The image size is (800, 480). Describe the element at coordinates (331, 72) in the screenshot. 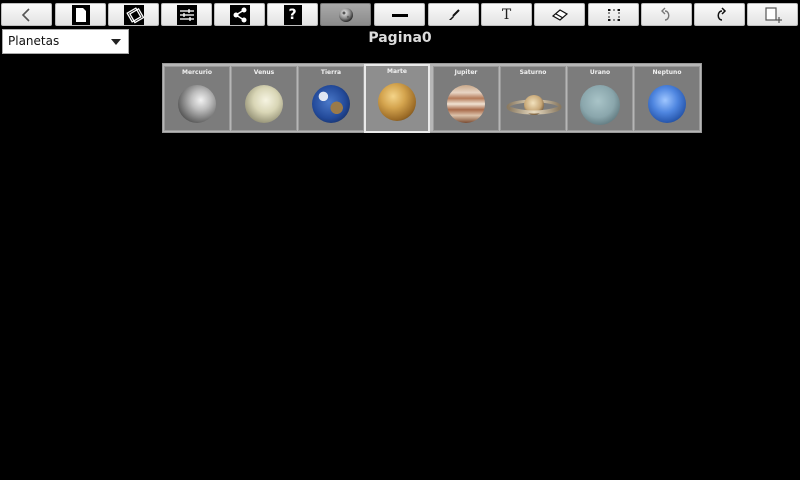

I see `planet-name: Tierra` at that location.